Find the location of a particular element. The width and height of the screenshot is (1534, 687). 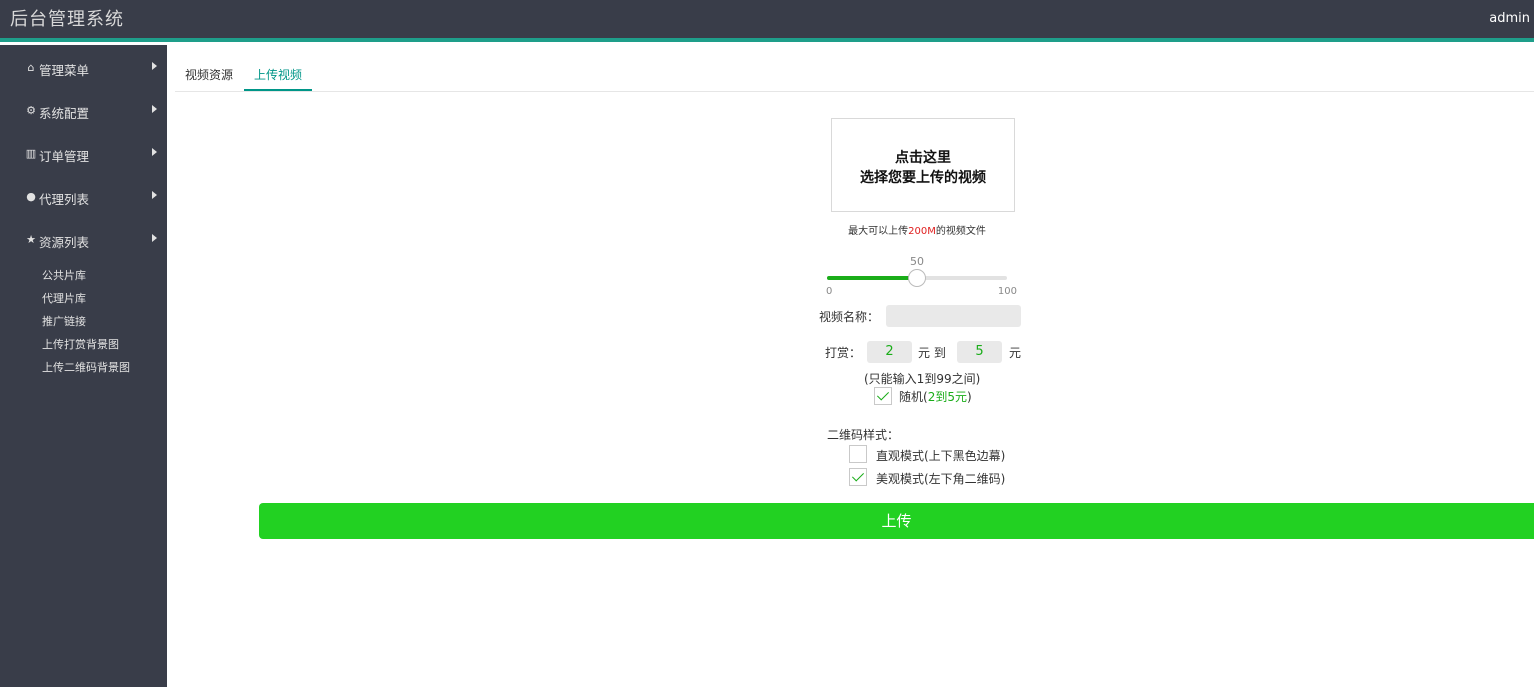

qr-style-label: 二维码样式： is located at coordinates (863, 435).